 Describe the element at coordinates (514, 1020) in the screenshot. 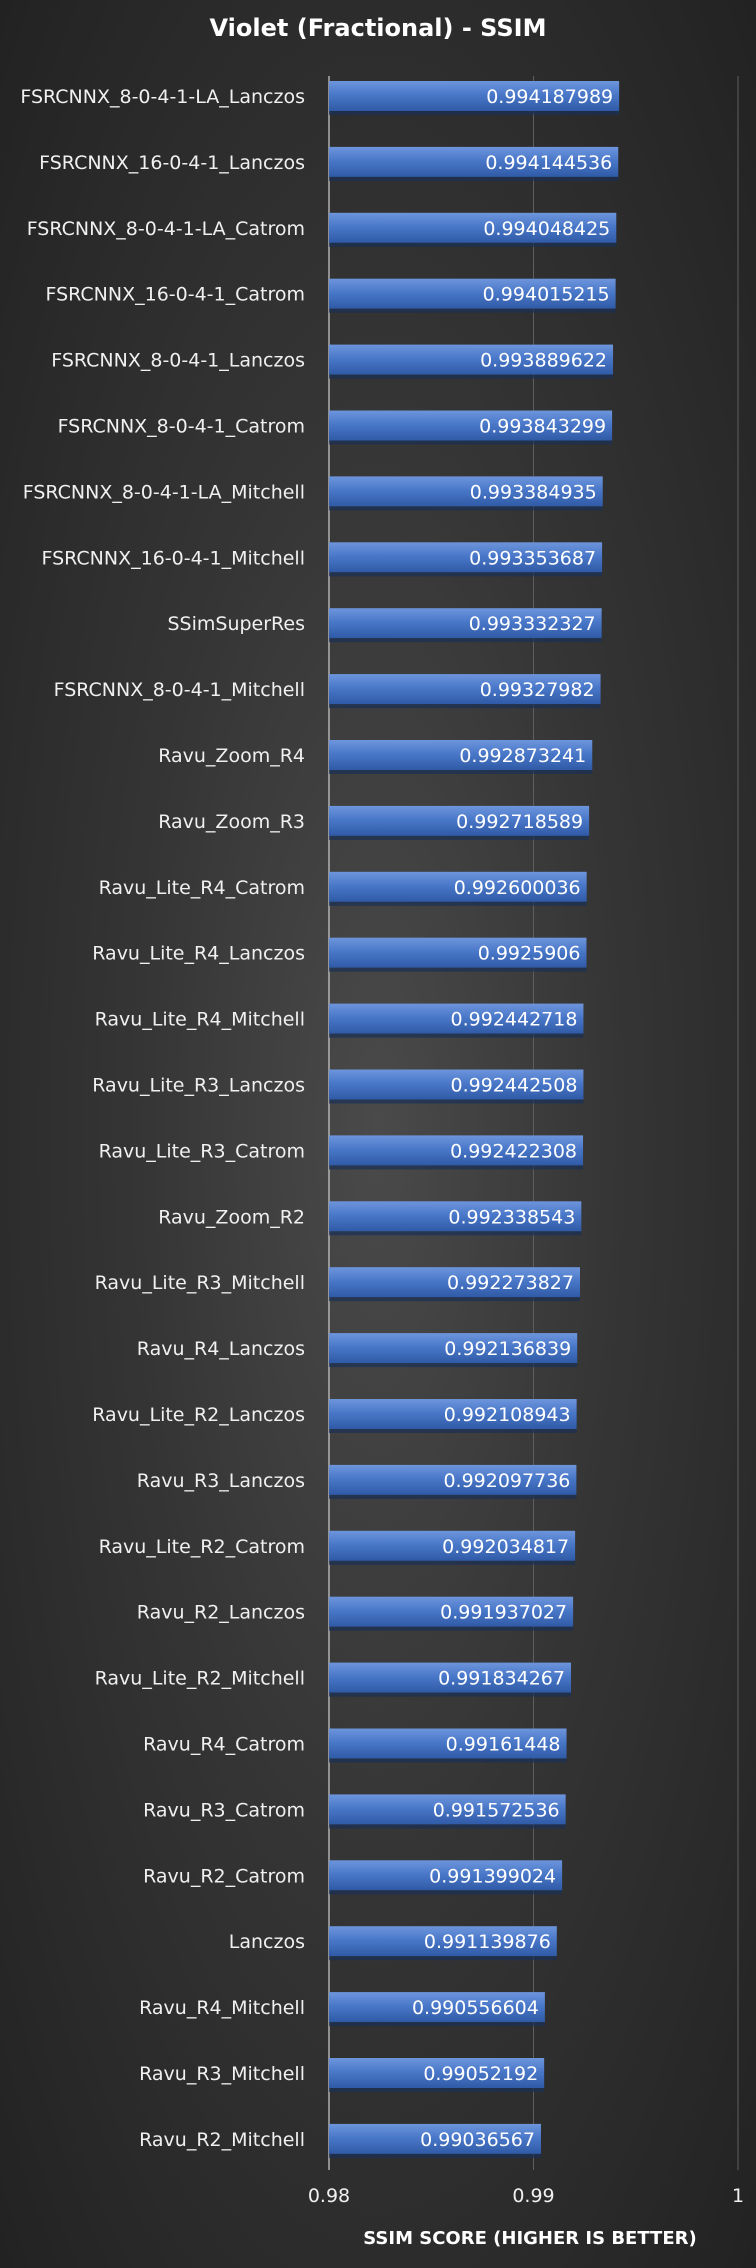

I see `data-label: 0.992442718` at that location.